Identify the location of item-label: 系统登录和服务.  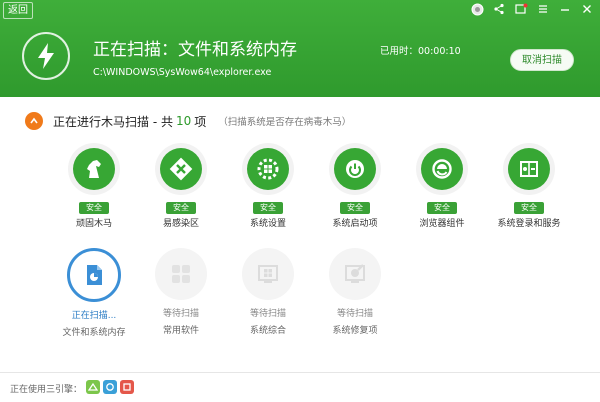
(529, 224).